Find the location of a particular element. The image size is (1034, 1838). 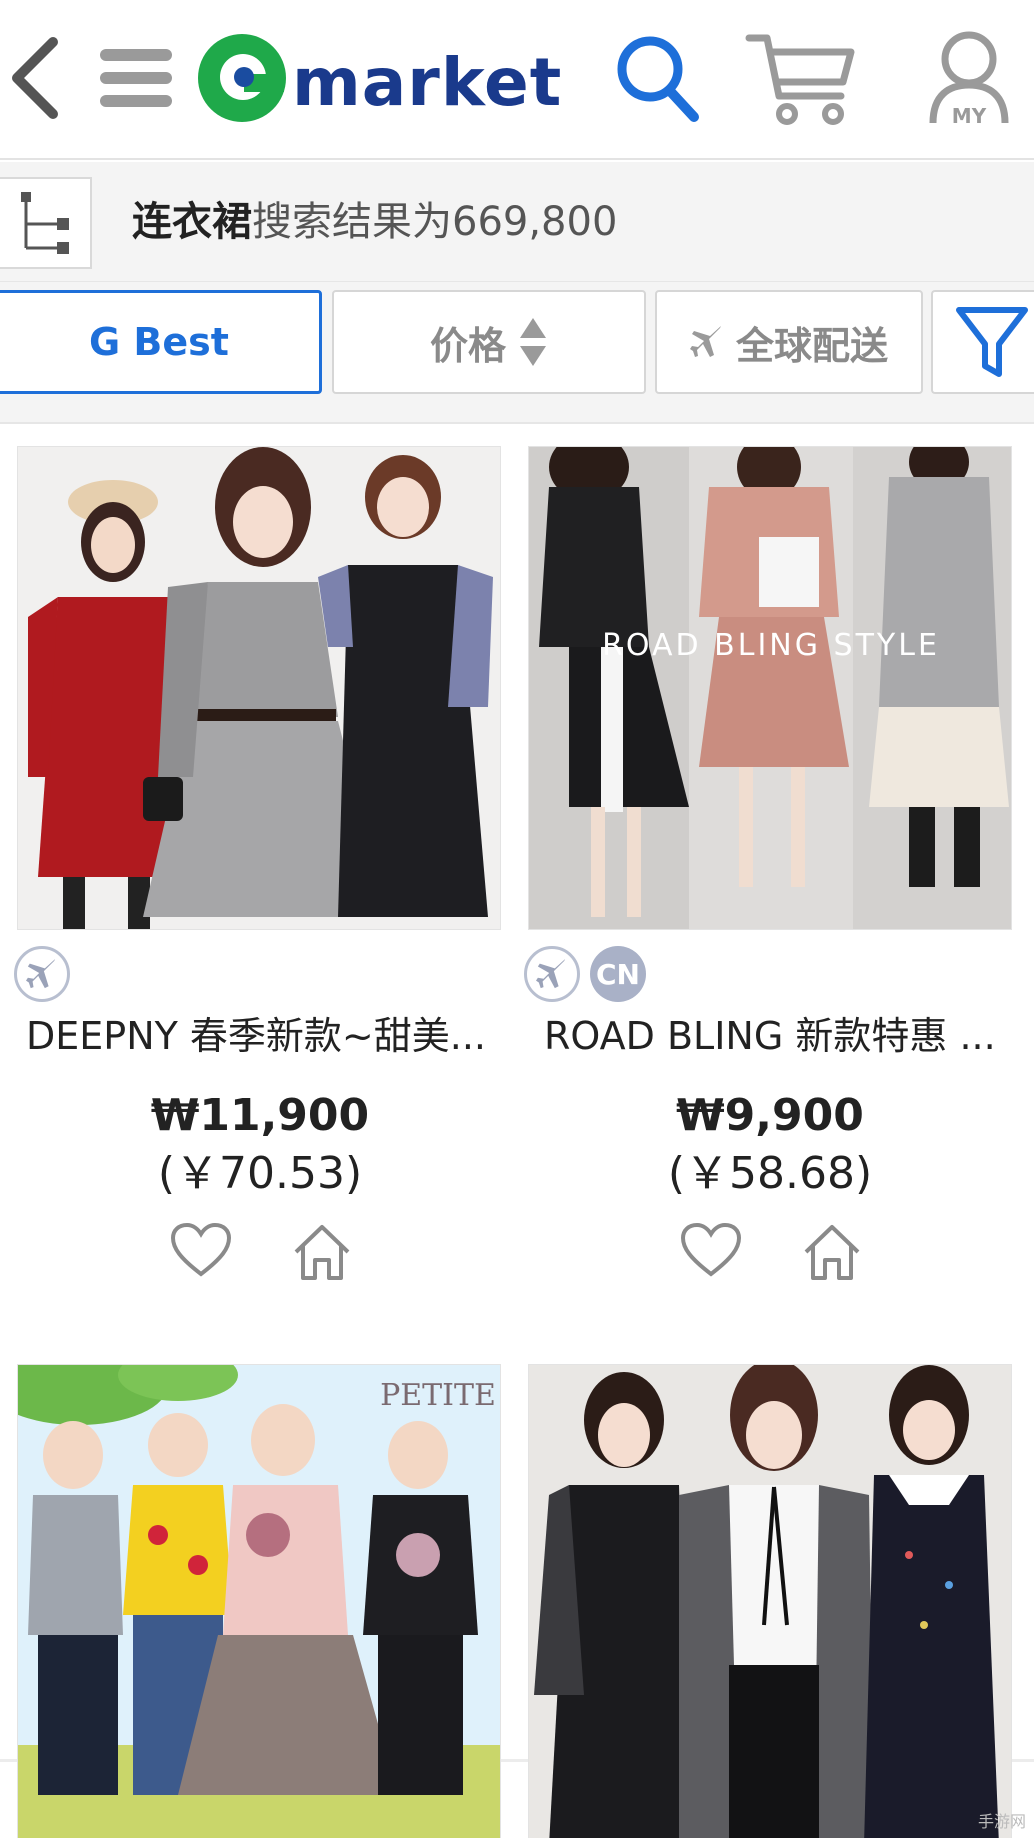

gmarket-logo: market is located at coordinates (380, 77).